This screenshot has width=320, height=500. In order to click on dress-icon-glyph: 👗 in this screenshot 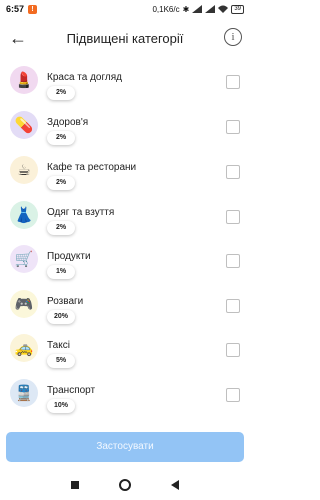, I will do `click(24, 215)`.